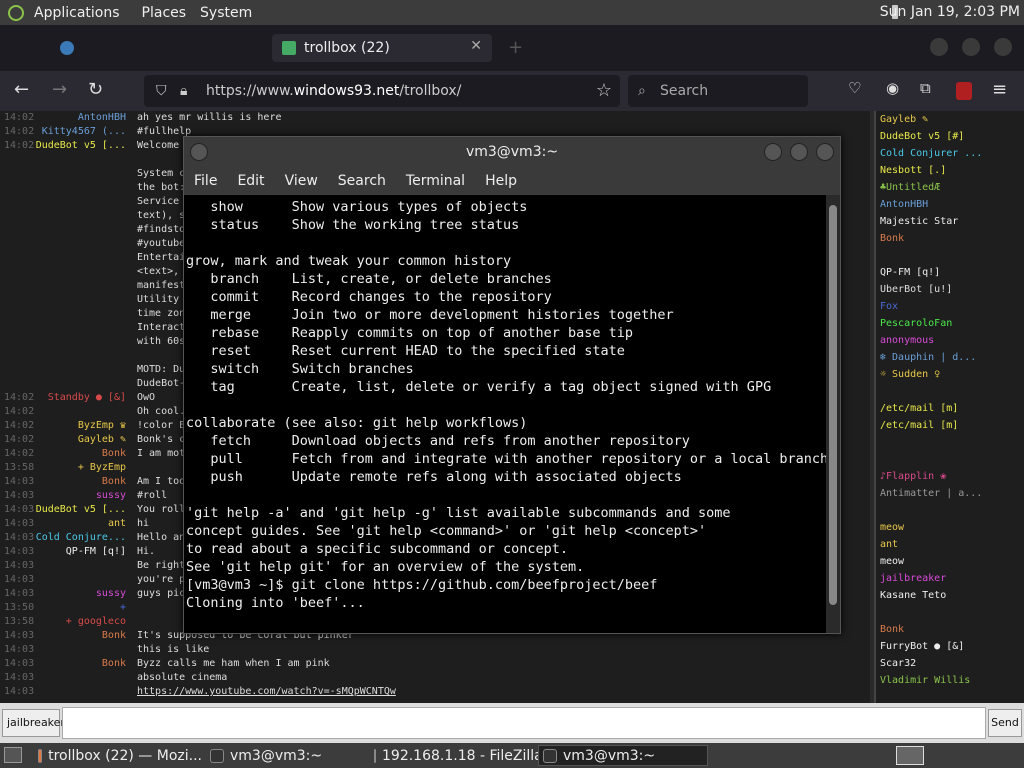  What do you see at coordinates (13, 755) in the screenshot?
I see `show-desktop-icon` at bounding box center [13, 755].